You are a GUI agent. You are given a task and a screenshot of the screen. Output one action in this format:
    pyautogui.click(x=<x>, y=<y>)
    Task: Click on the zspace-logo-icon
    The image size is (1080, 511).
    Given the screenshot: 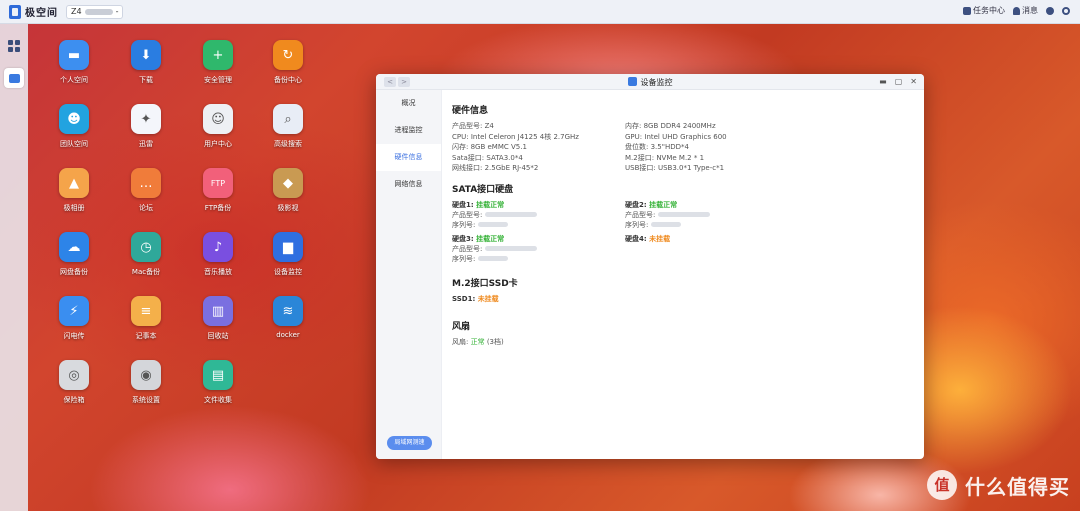 What is the action you would take?
    pyautogui.click(x=15, y=11)
    